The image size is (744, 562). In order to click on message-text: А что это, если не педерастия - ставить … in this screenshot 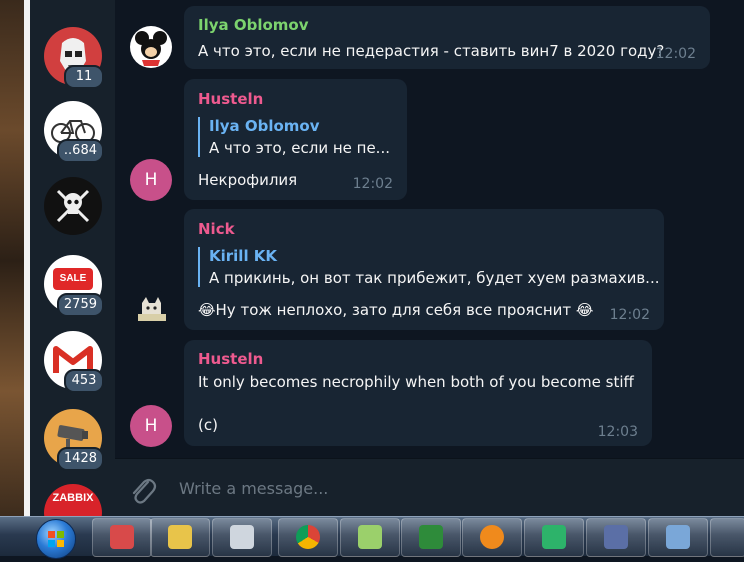, I will do `click(431, 51)`.